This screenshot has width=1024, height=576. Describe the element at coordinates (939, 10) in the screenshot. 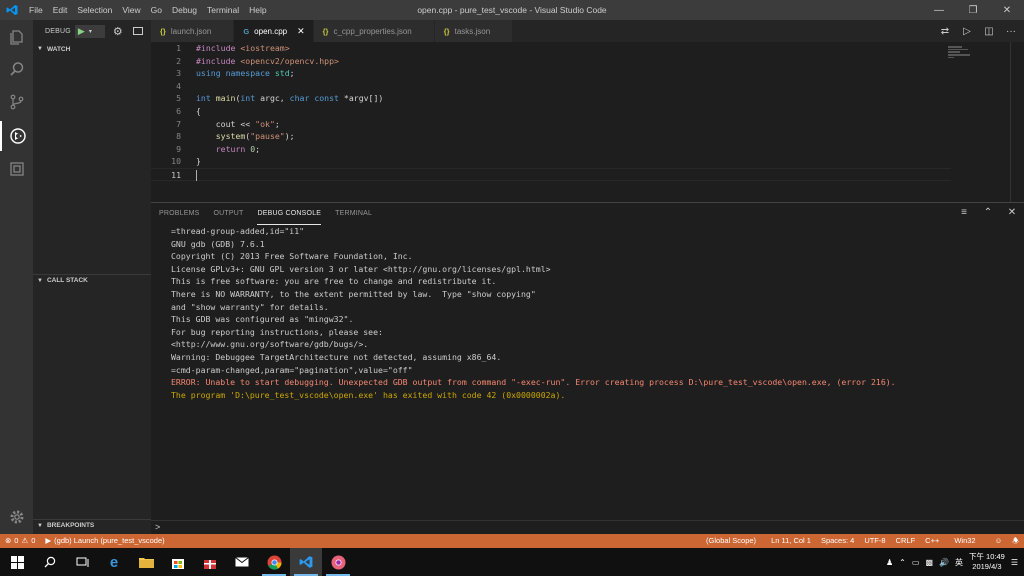

I see `minimize-button: —` at that location.